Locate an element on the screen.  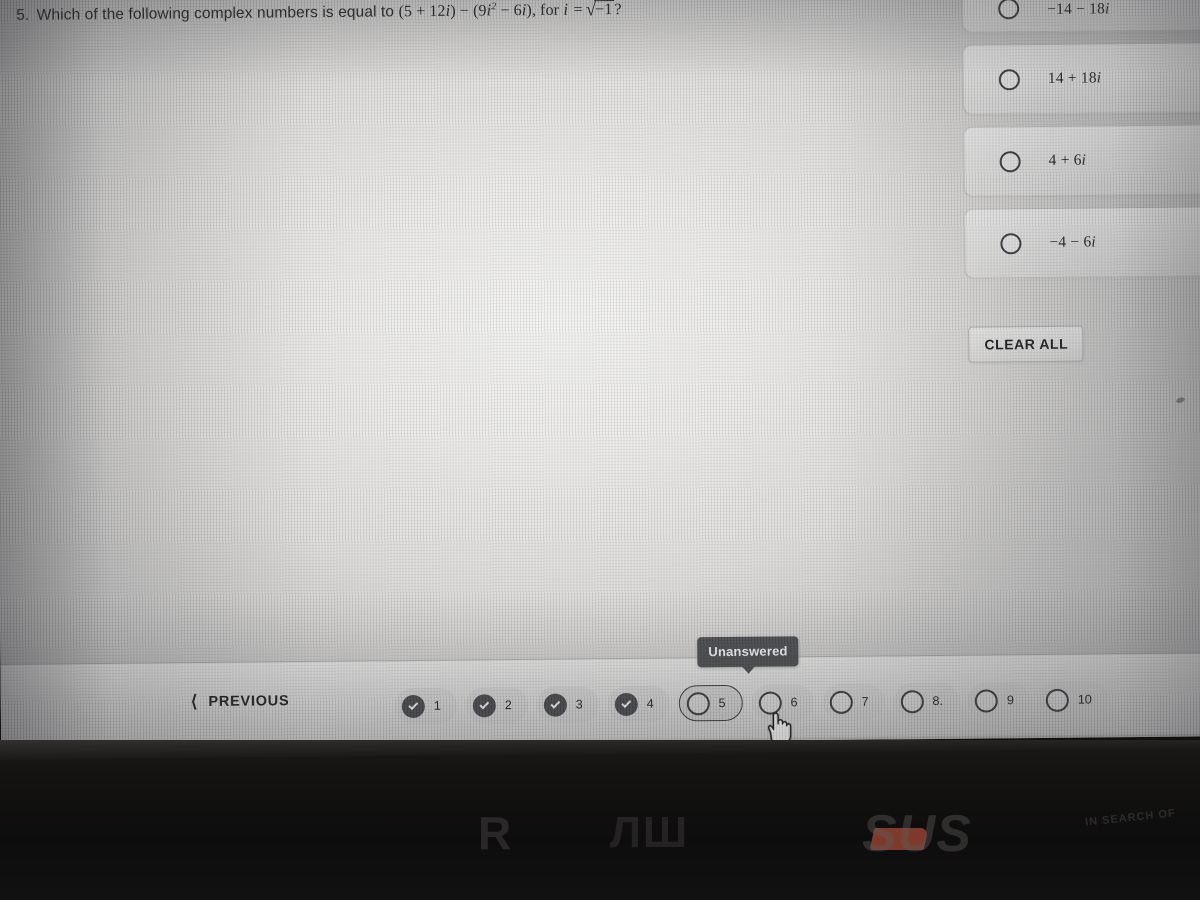
question-number: 5. is located at coordinates (23, 15).